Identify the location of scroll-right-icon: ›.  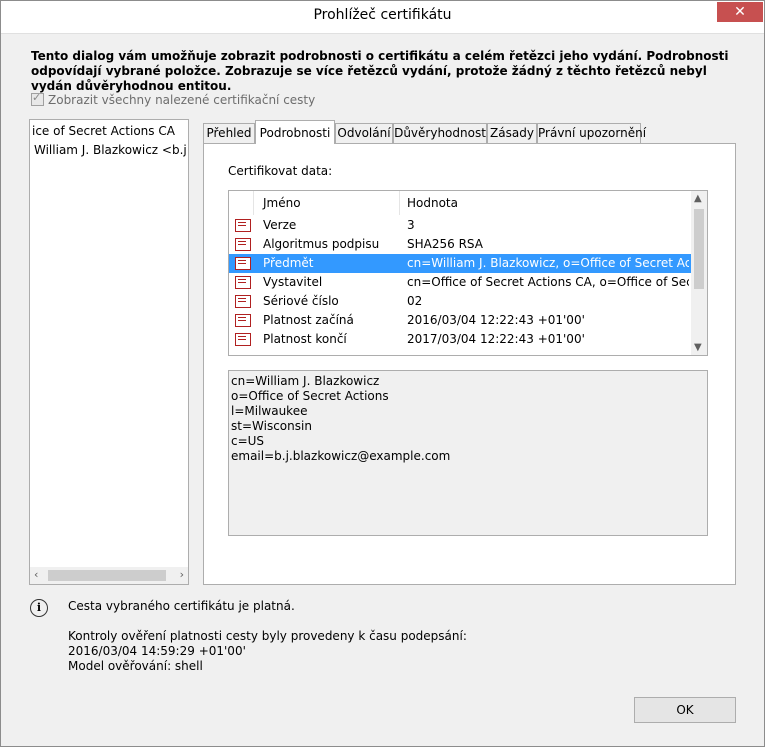
(182, 574).